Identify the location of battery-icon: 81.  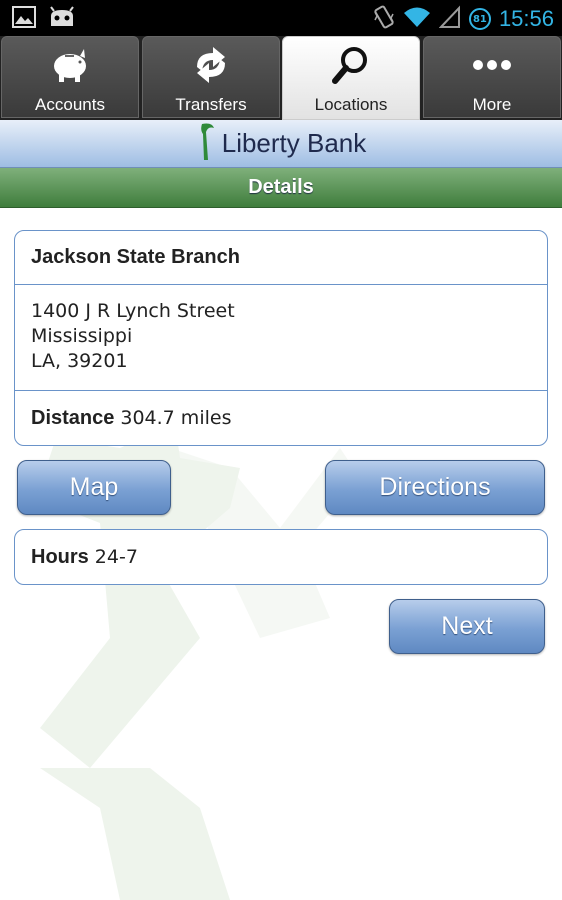
(479, 19).